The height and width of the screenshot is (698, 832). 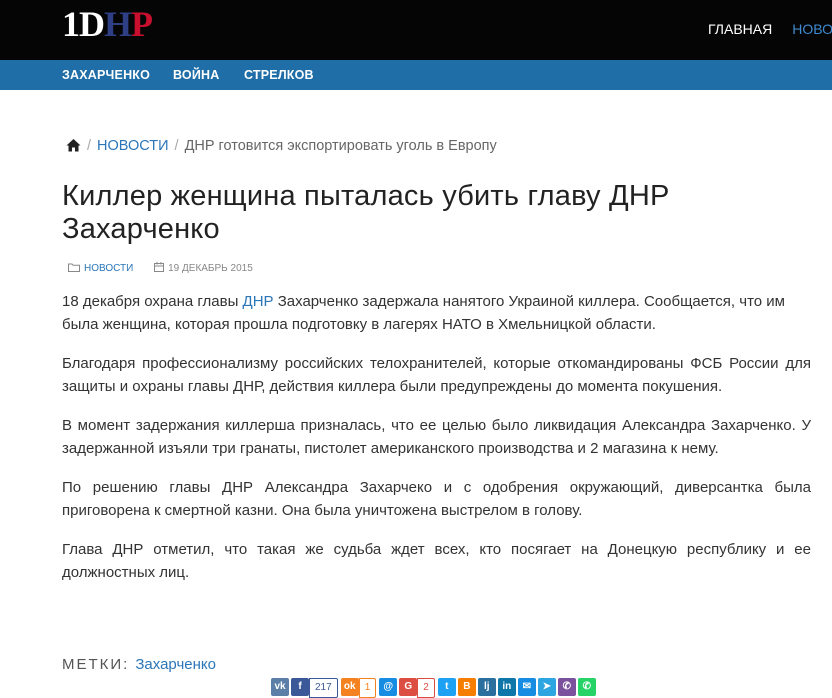 I want to click on twitter-share-button: t, so click(x=446, y=687).